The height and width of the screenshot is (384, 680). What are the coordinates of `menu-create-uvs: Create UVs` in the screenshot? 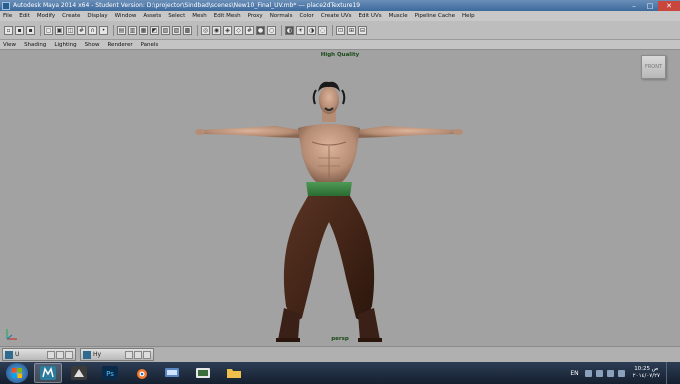 It's located at (336, 16).